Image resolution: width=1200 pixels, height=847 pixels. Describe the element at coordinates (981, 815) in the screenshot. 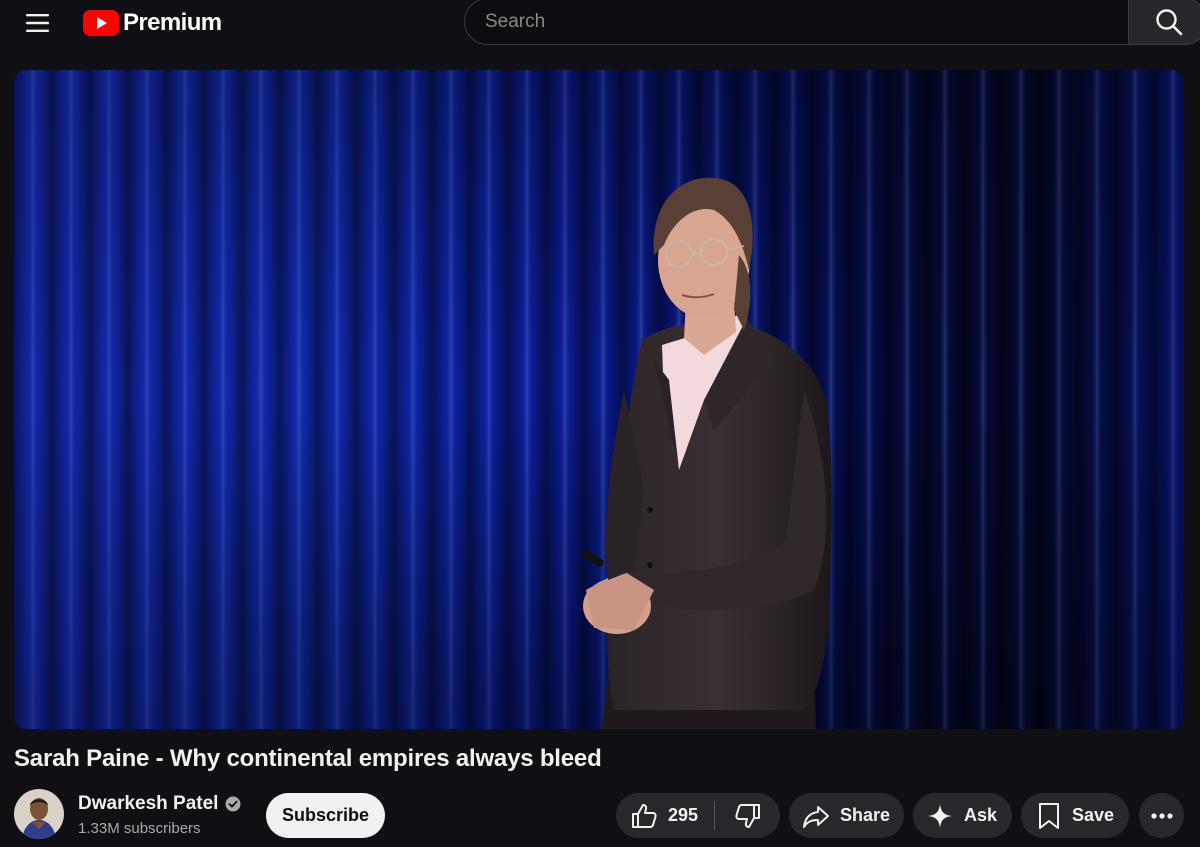

I see `ask-label: Ask` at that location.